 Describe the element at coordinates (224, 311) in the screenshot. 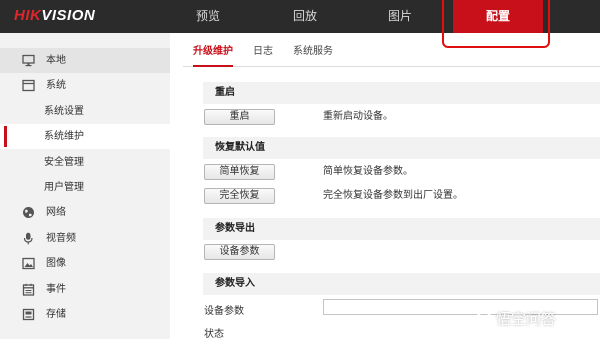

I see `import-device-parameters-label: 设备参数` at that location.